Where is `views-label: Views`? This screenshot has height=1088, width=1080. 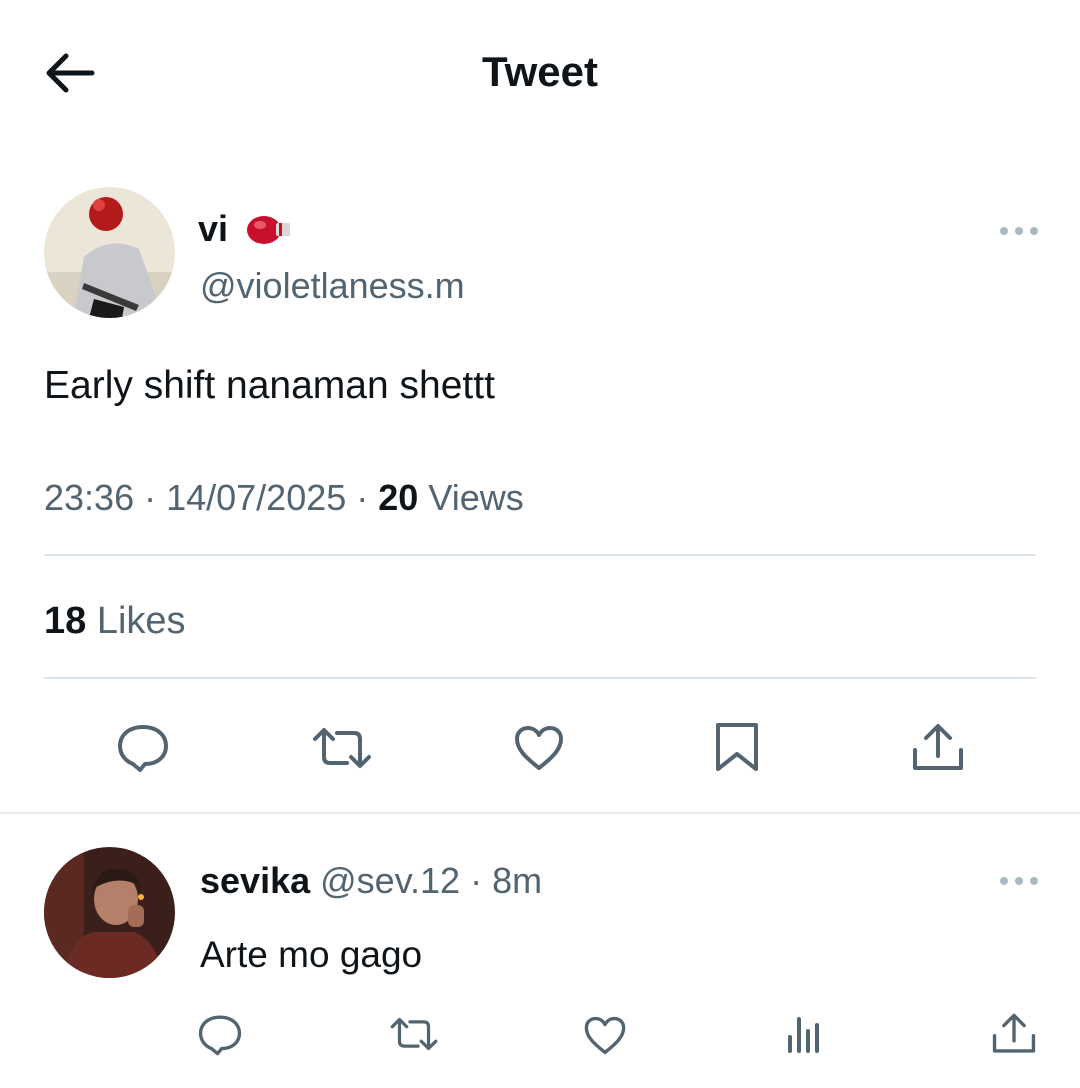 views-label: Views is located at coordinates (476, 497).